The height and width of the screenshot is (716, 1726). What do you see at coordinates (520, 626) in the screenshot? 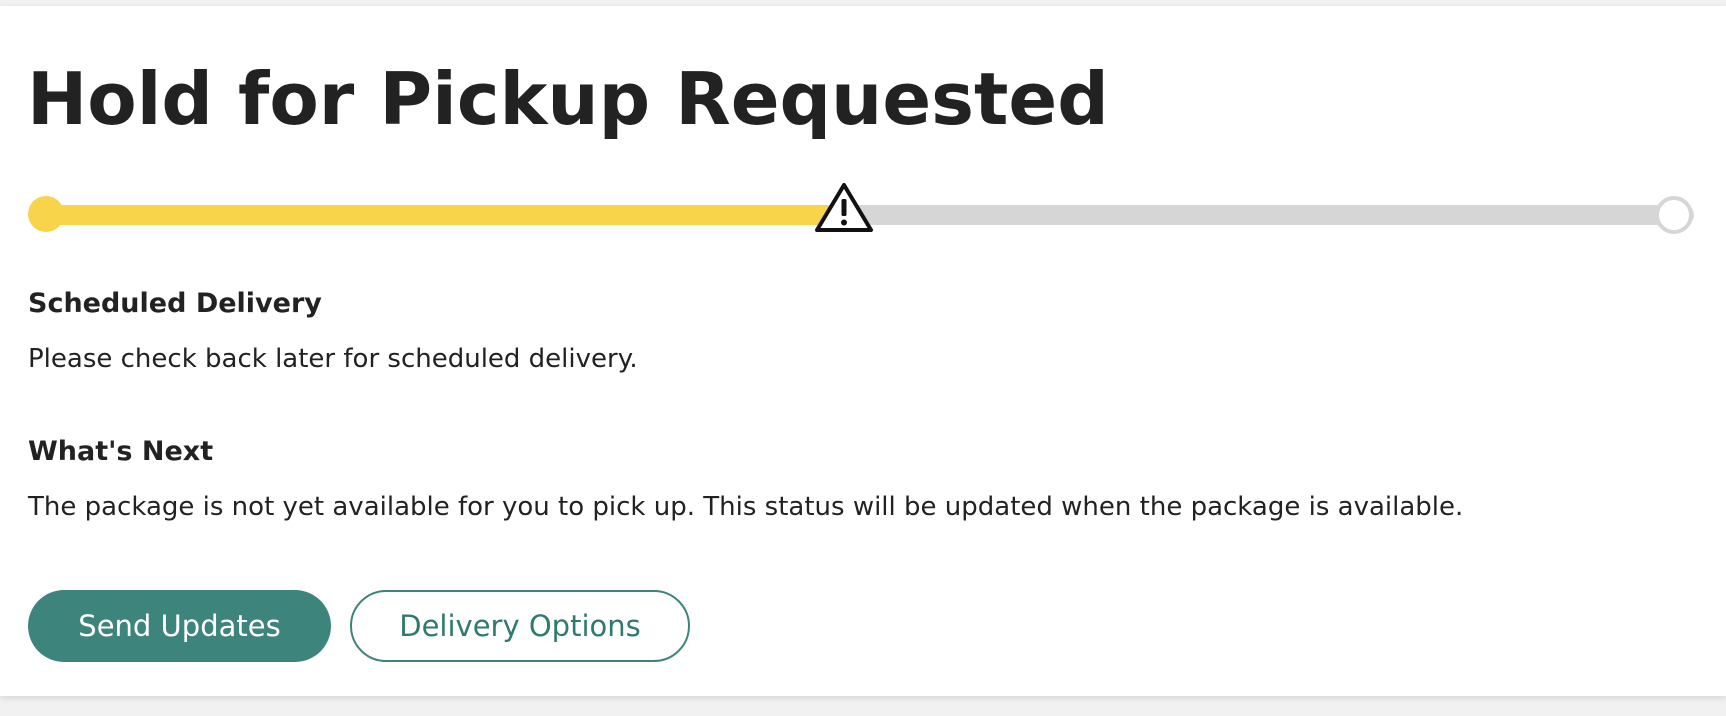
I see `delivery-options-button: Delivery Options` at bounding box center [520, 626].